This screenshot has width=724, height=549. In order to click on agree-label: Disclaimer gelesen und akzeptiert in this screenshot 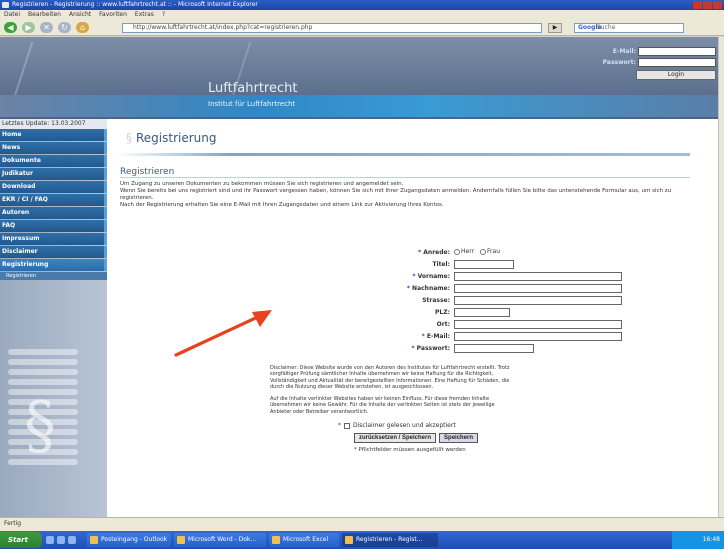, I will do `click(404, 425)`.